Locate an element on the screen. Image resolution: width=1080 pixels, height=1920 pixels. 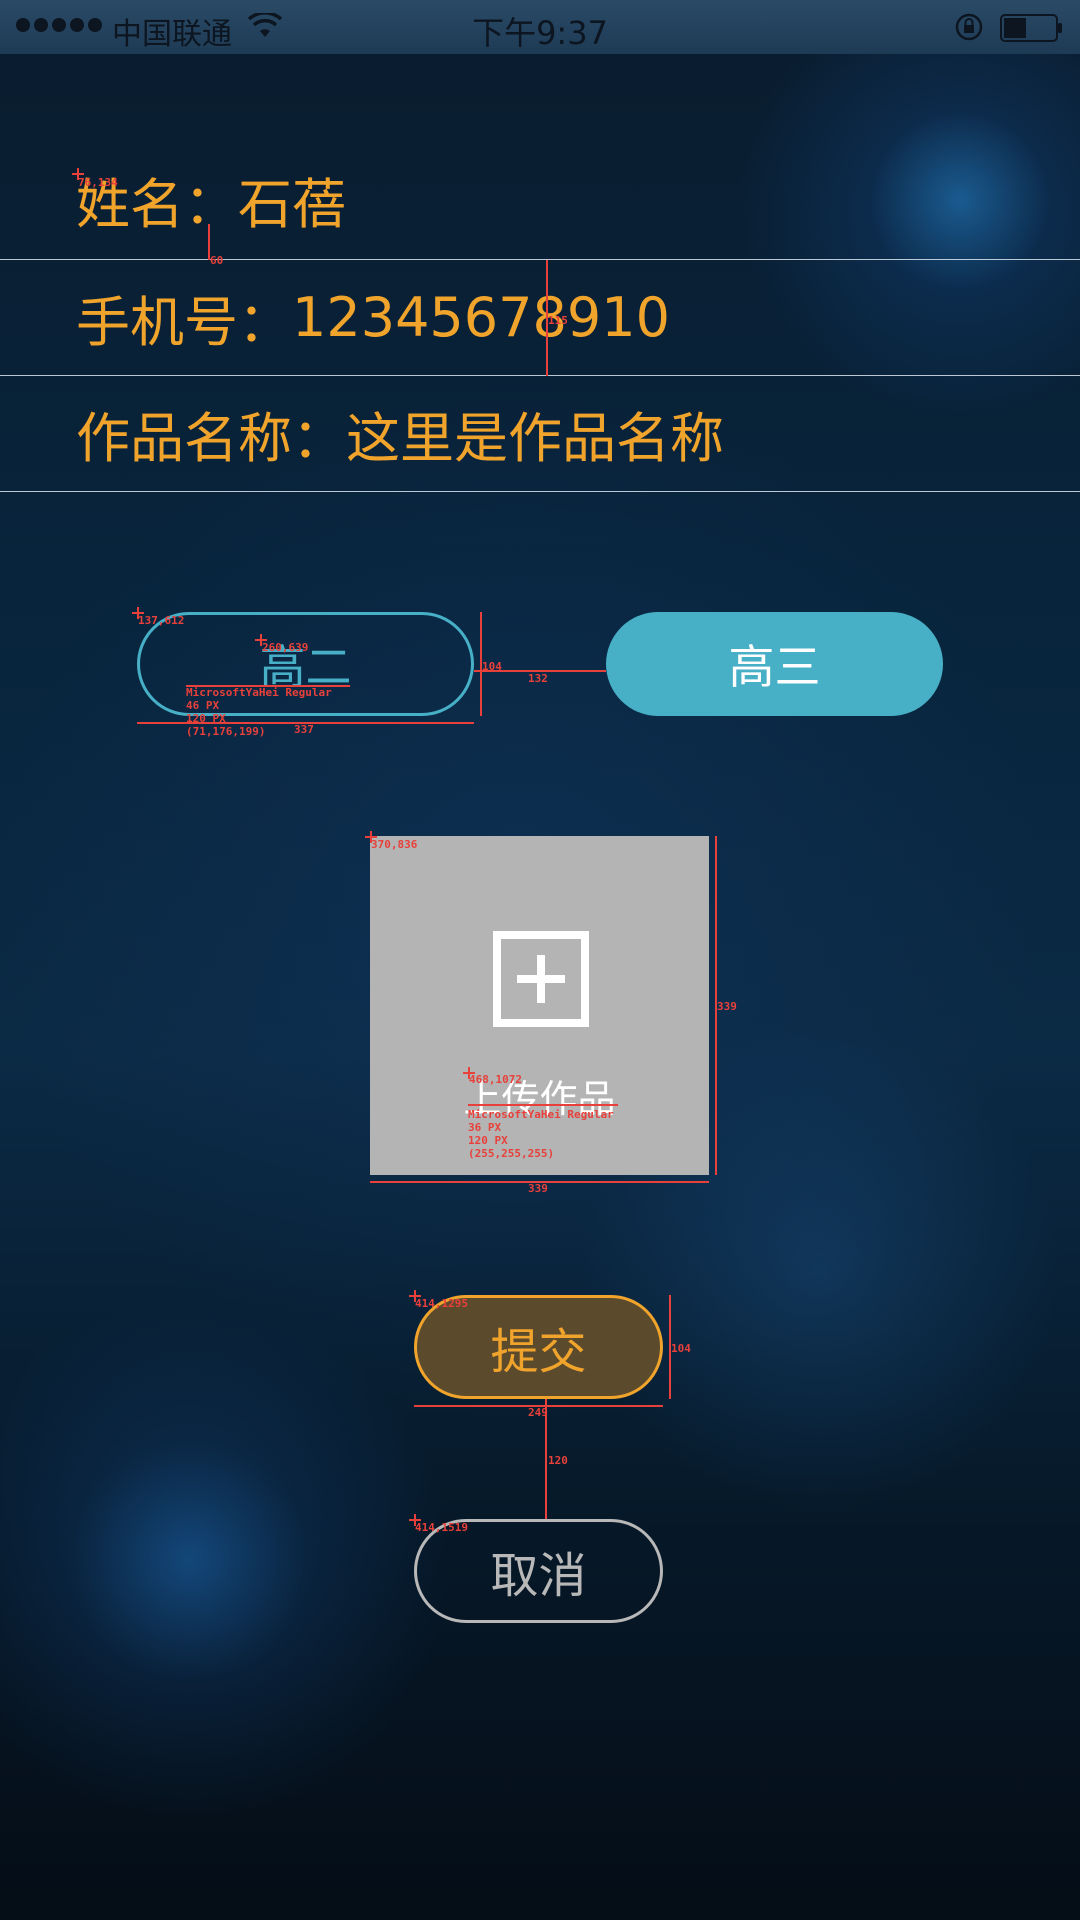
anno-grade2-text-pos: 260,639 is located at coordinates (285, 647).